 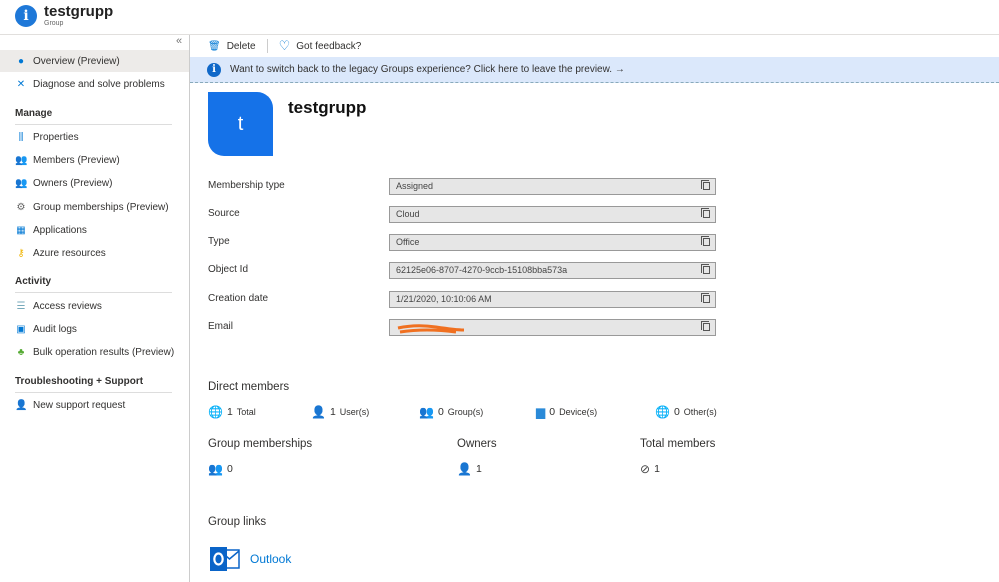 I want to click on key-icon: ⚷, so click(x=21, y=253).